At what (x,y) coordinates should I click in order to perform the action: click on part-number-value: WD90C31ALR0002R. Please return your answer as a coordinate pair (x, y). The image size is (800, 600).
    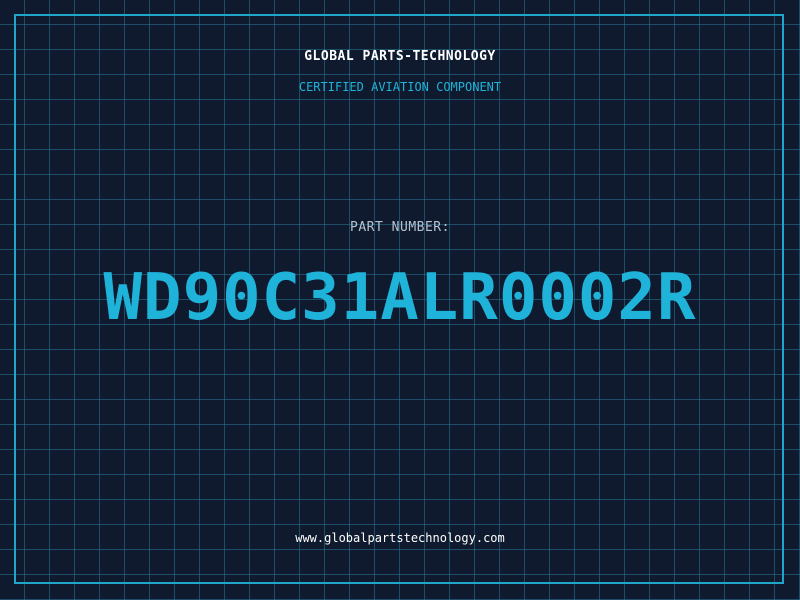
    Looking at the image, I should click on (400, 298).